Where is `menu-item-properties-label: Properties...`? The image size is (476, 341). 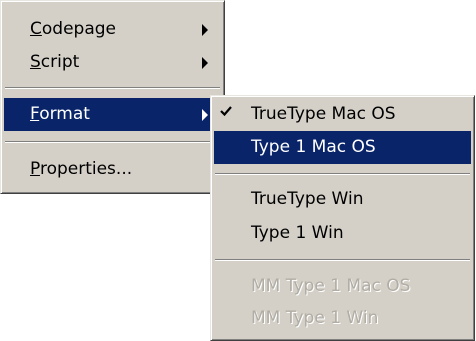 menu-item-properties-label: Properties... is located at coordinates (81, 169).